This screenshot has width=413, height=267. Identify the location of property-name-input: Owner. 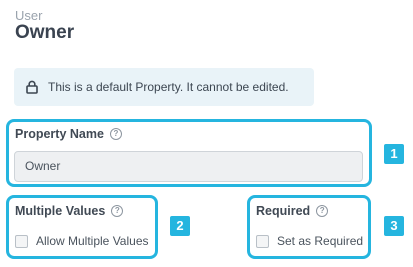
(188, 166).